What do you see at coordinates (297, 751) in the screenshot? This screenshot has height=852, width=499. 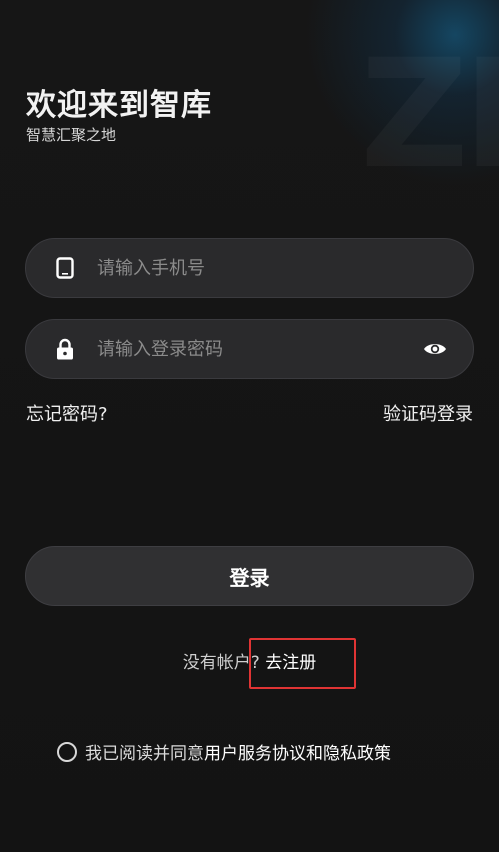 I see `terms-link: 用户服务协议和隐私政策` at bounding box center [297, 751].